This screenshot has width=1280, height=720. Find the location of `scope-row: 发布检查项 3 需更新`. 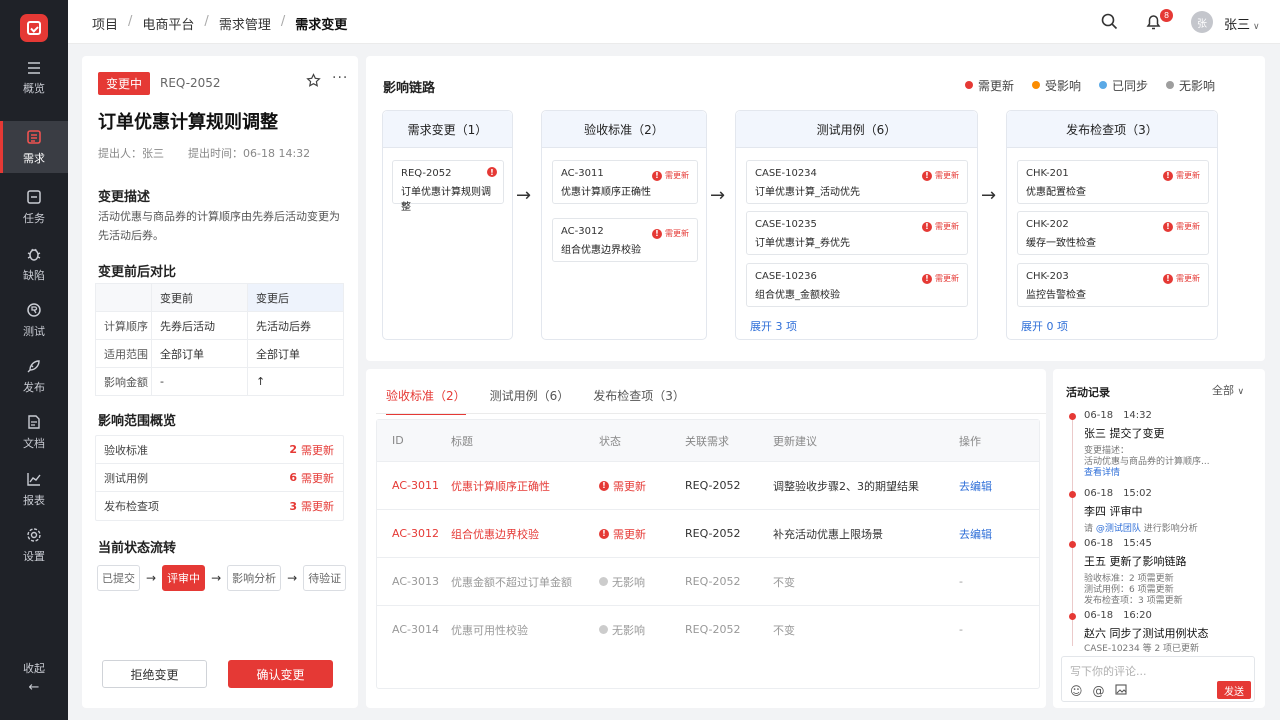

scope-row: 发布检查项 3 需更新 is located at coordinates (219, 506).